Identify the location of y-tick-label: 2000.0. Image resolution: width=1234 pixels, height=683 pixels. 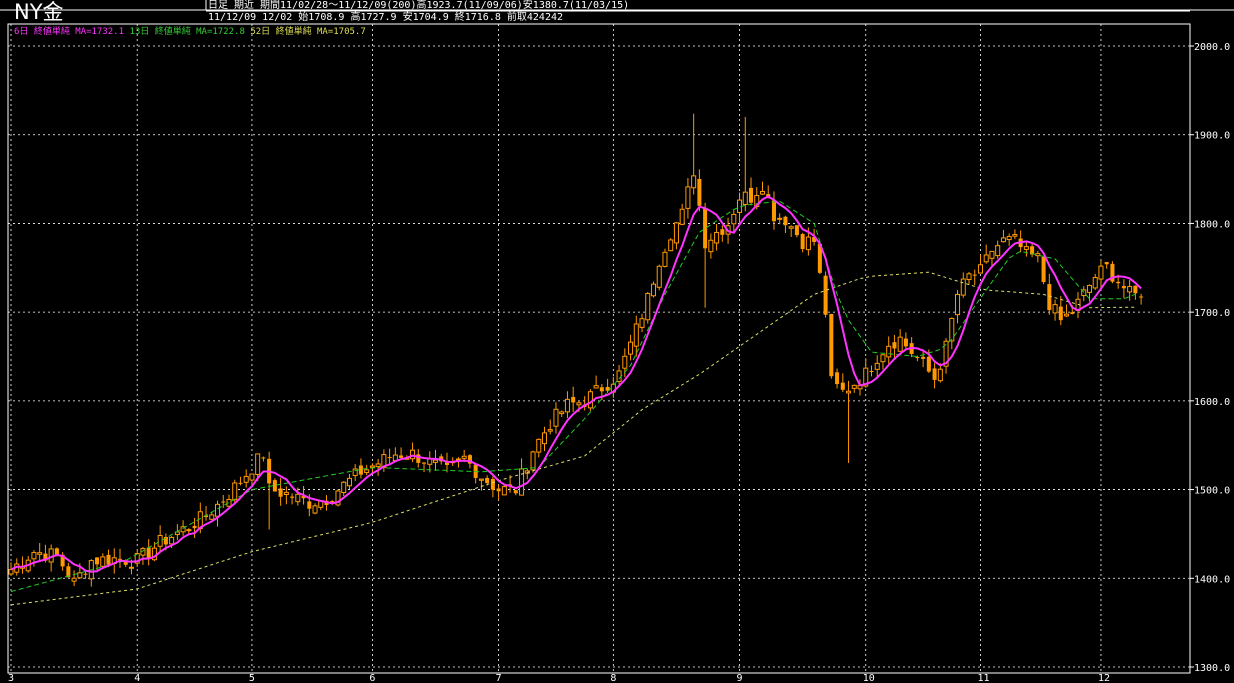
(1212, 47).